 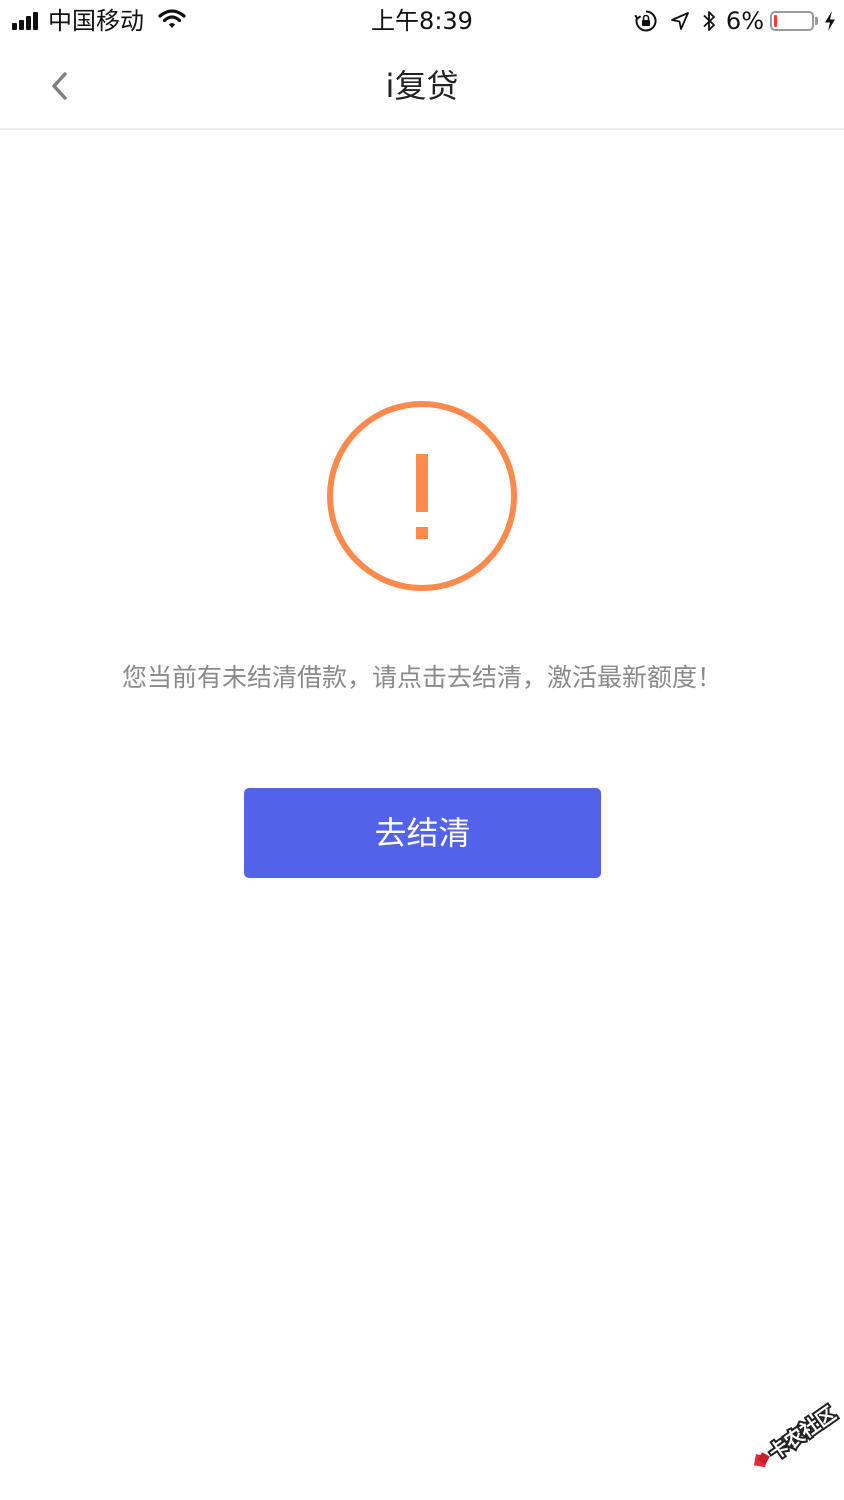 What do you see at coordinates (802, 1433) in the screenshot?
I see `svg-text: 卡农社区` at bounding box center [802, 1433].